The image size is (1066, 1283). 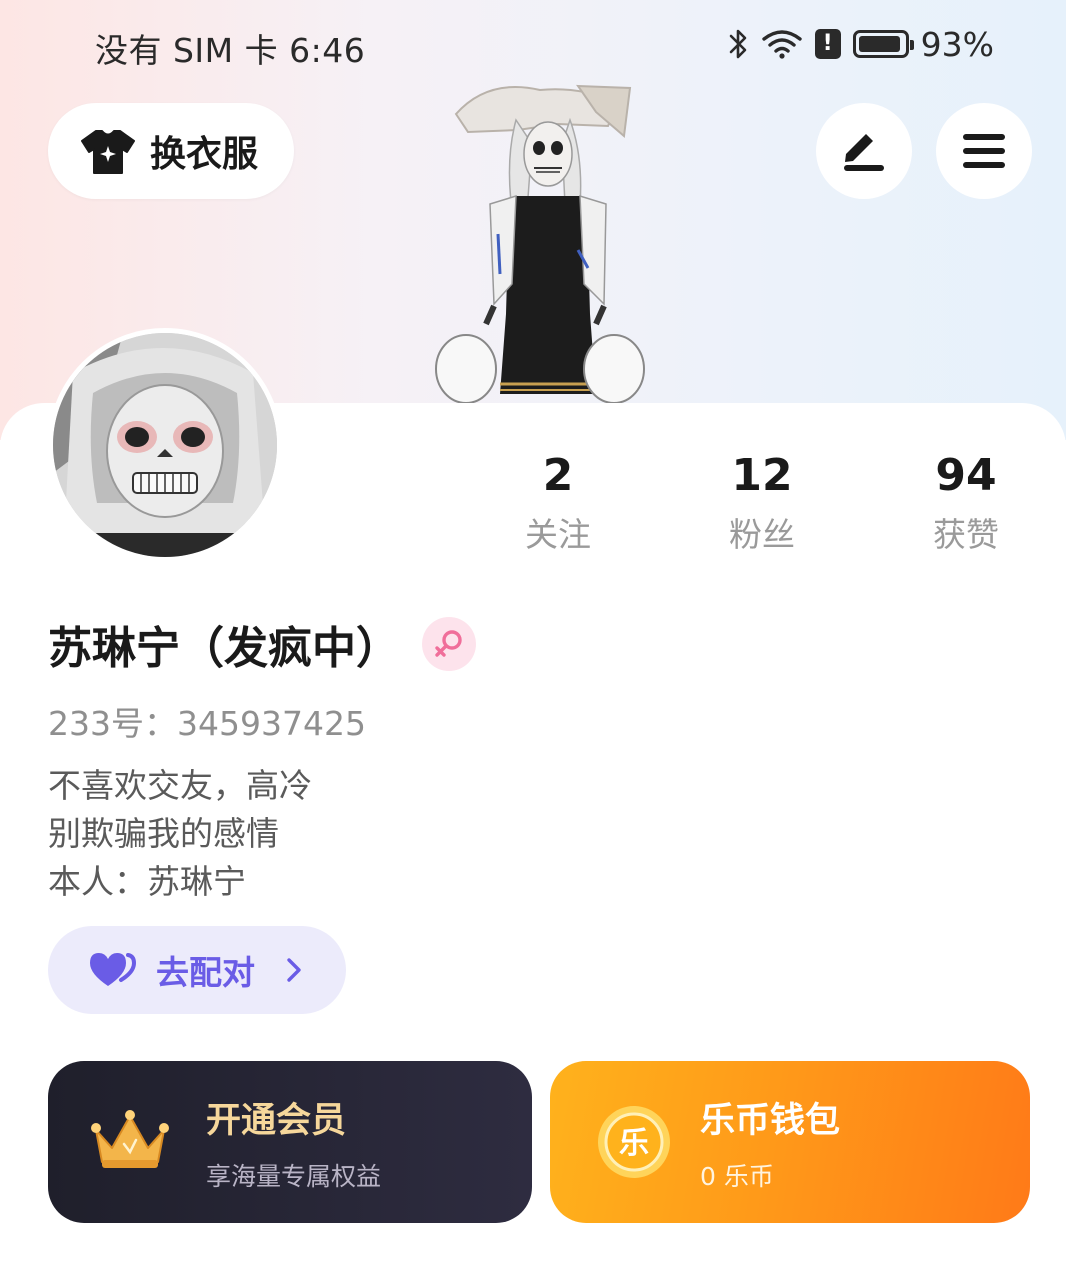 I want to click on following-count: 2, so click(x=558, y=475).